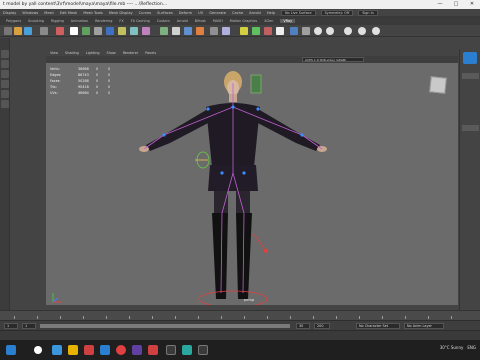 The height and width of the screenshot is (360, 480). I want to click on language-indicator: ENG, so click(471, 347).